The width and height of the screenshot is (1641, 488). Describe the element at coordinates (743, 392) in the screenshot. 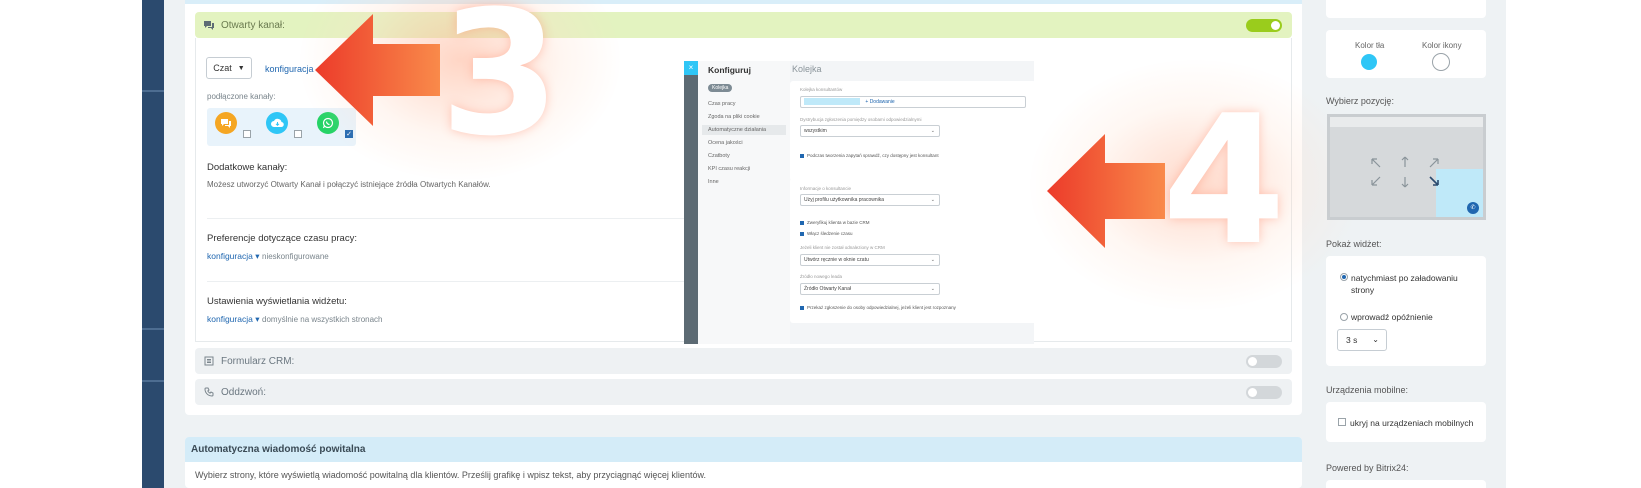

I see `callback-header: Oddzwoń:` at that location.